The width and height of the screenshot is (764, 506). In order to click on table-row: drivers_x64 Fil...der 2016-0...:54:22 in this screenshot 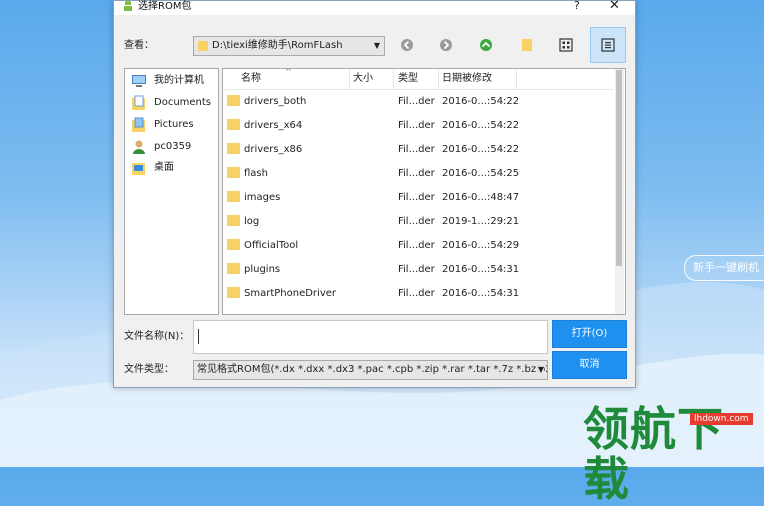, I will do `click(418, 126)`.